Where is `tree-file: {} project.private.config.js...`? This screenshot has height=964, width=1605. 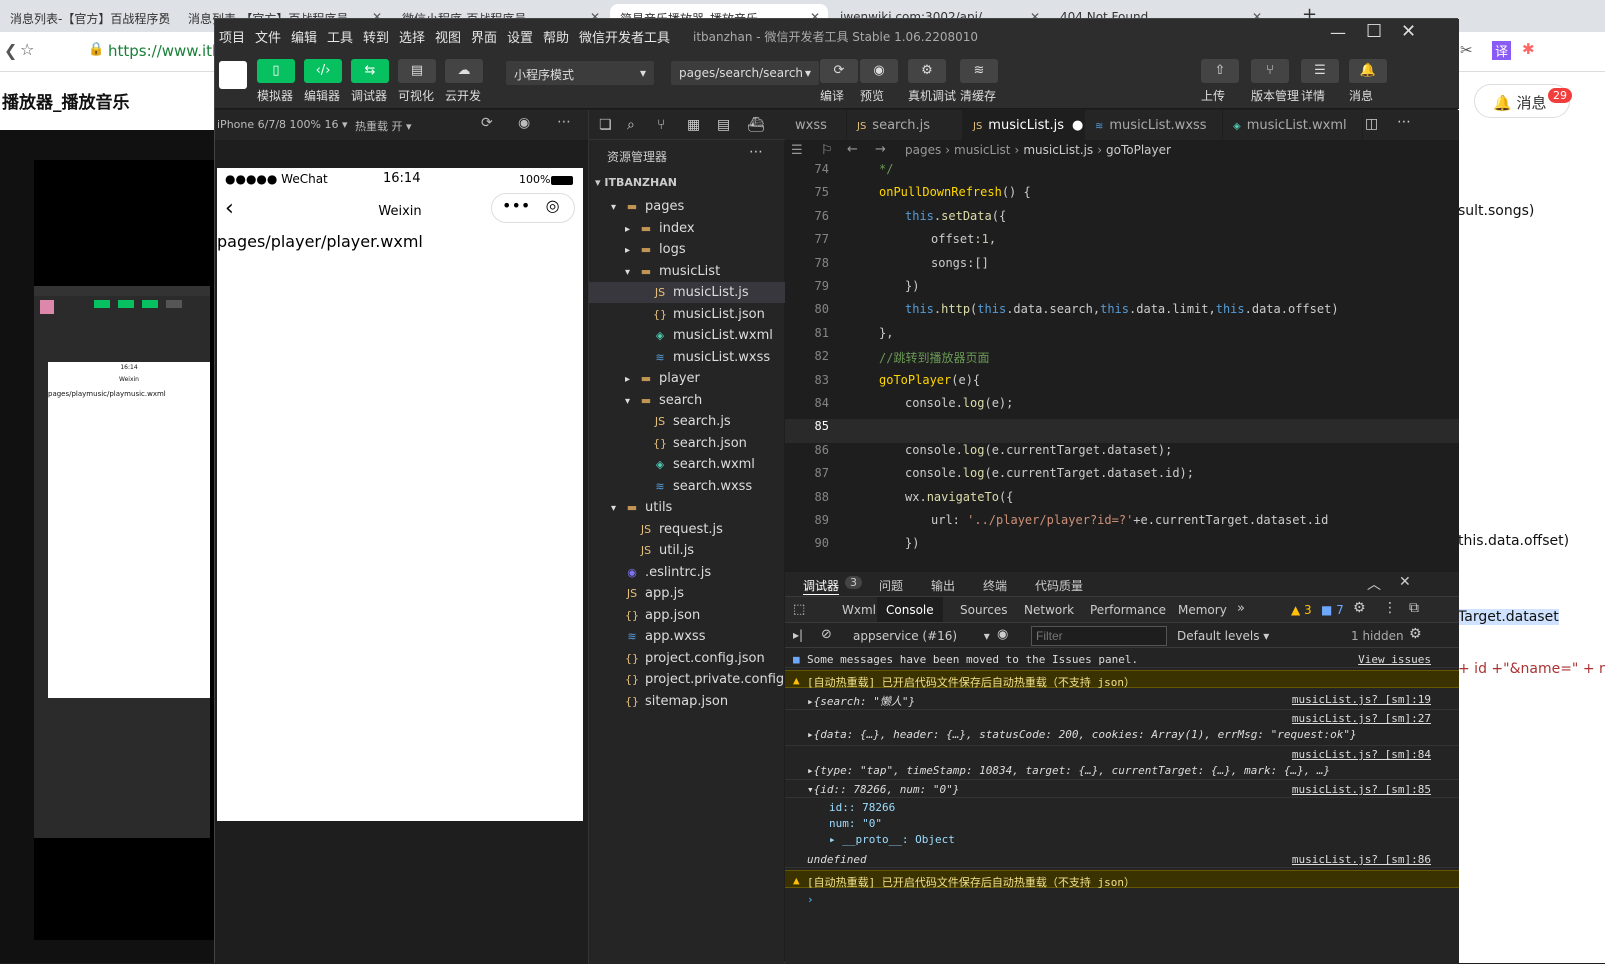
tree-file: {} project.private.config.js... is located at coordinates (700, 679).